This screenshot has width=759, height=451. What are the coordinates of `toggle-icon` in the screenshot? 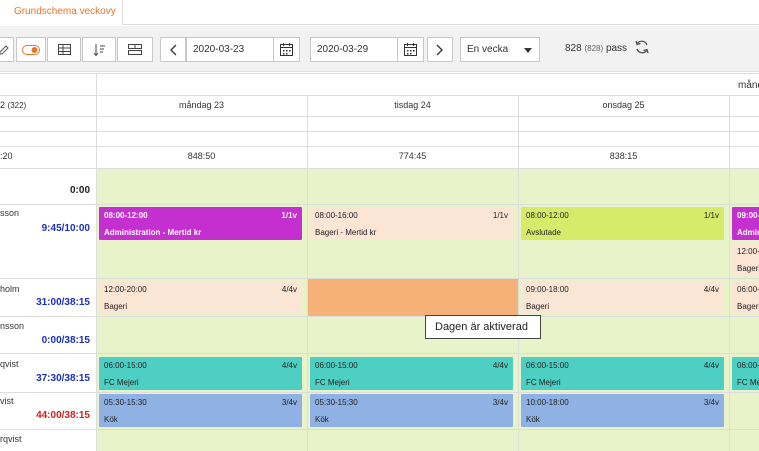 It's located at (31, 49).